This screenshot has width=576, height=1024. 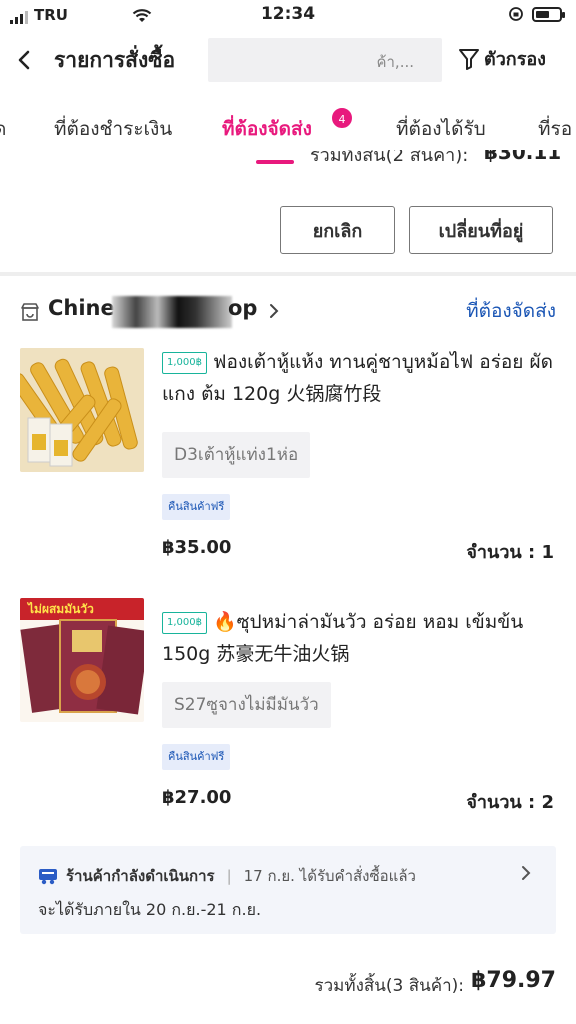 I want to click on product-qty-2: จำนวน : 2, so click(x=510, y=802).